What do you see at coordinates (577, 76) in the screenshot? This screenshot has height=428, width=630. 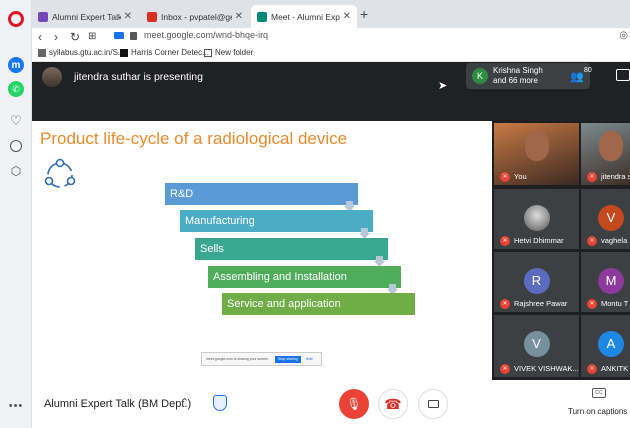 I see `people-icon: 👥` at bounding box center [577, 76].